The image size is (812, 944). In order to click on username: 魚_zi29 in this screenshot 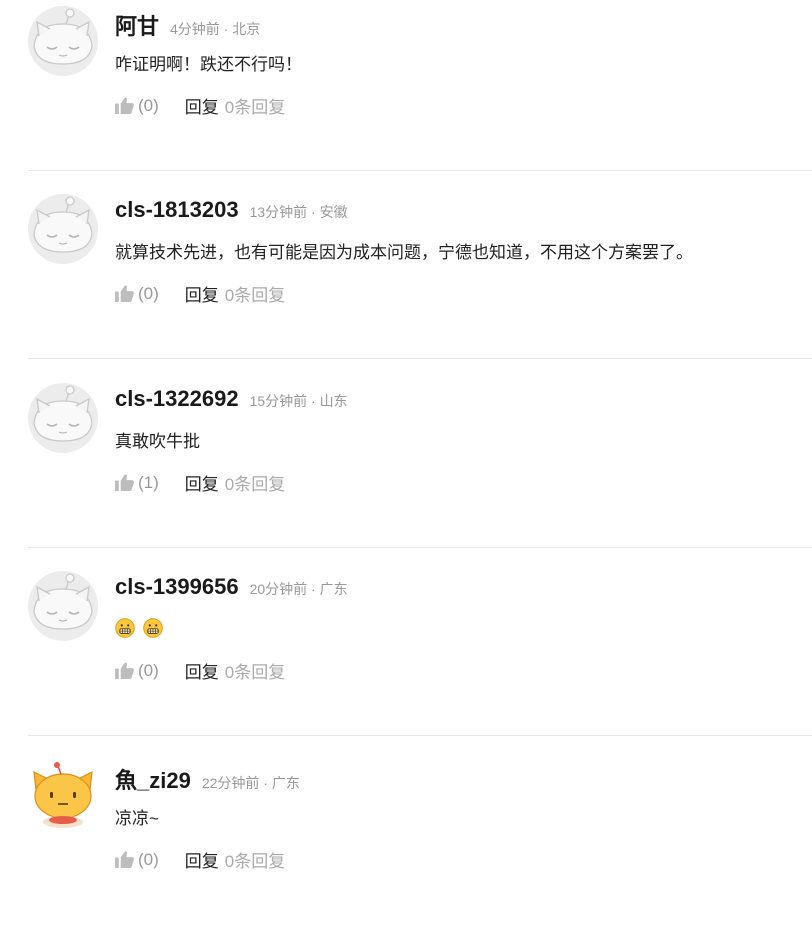, I will do `click(153, 779)`.